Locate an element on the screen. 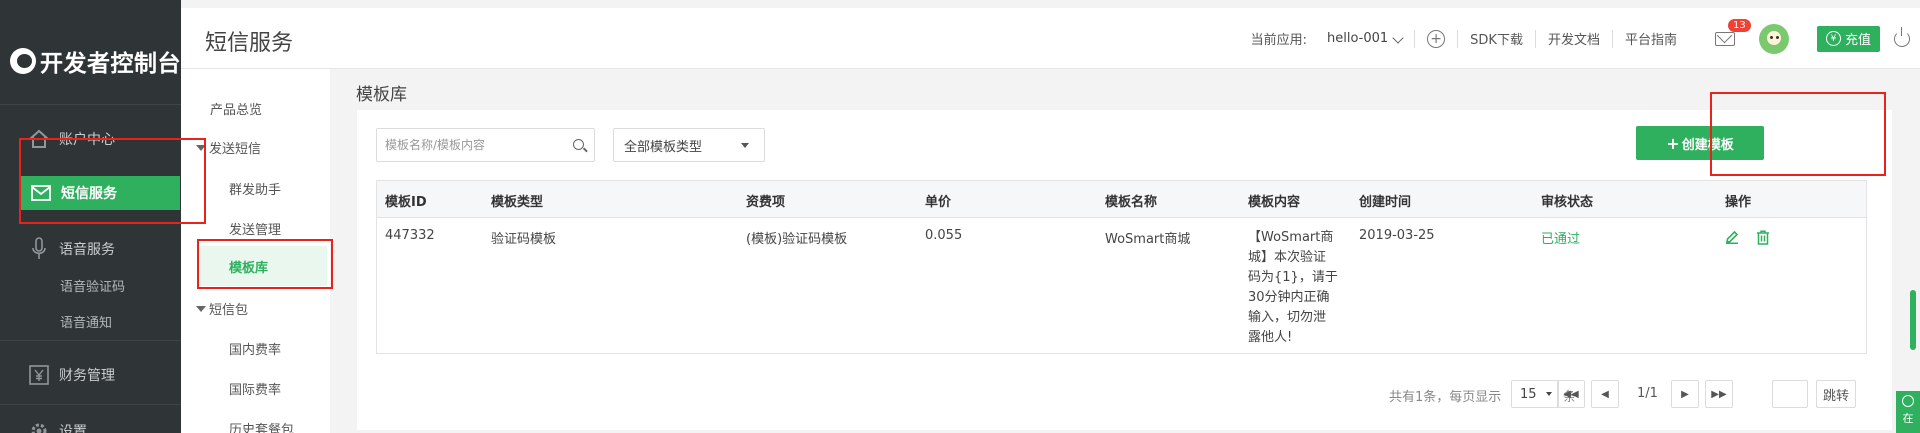  cell-fee-item: (模板)验证码模板 is located at coordinates (797, 239).